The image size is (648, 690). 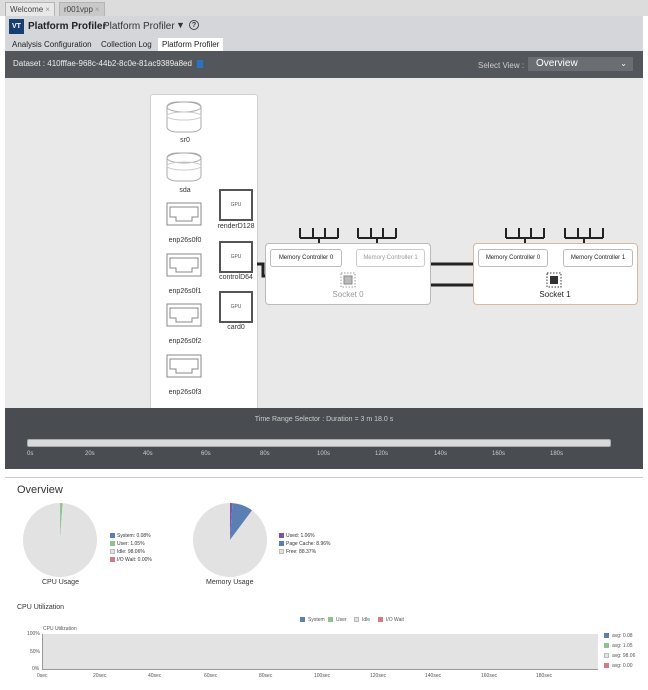 What do you see at coordinates (433, 676) in the screenshot?
I see `x-tick: 140sec` at bounding box center [433, 676].